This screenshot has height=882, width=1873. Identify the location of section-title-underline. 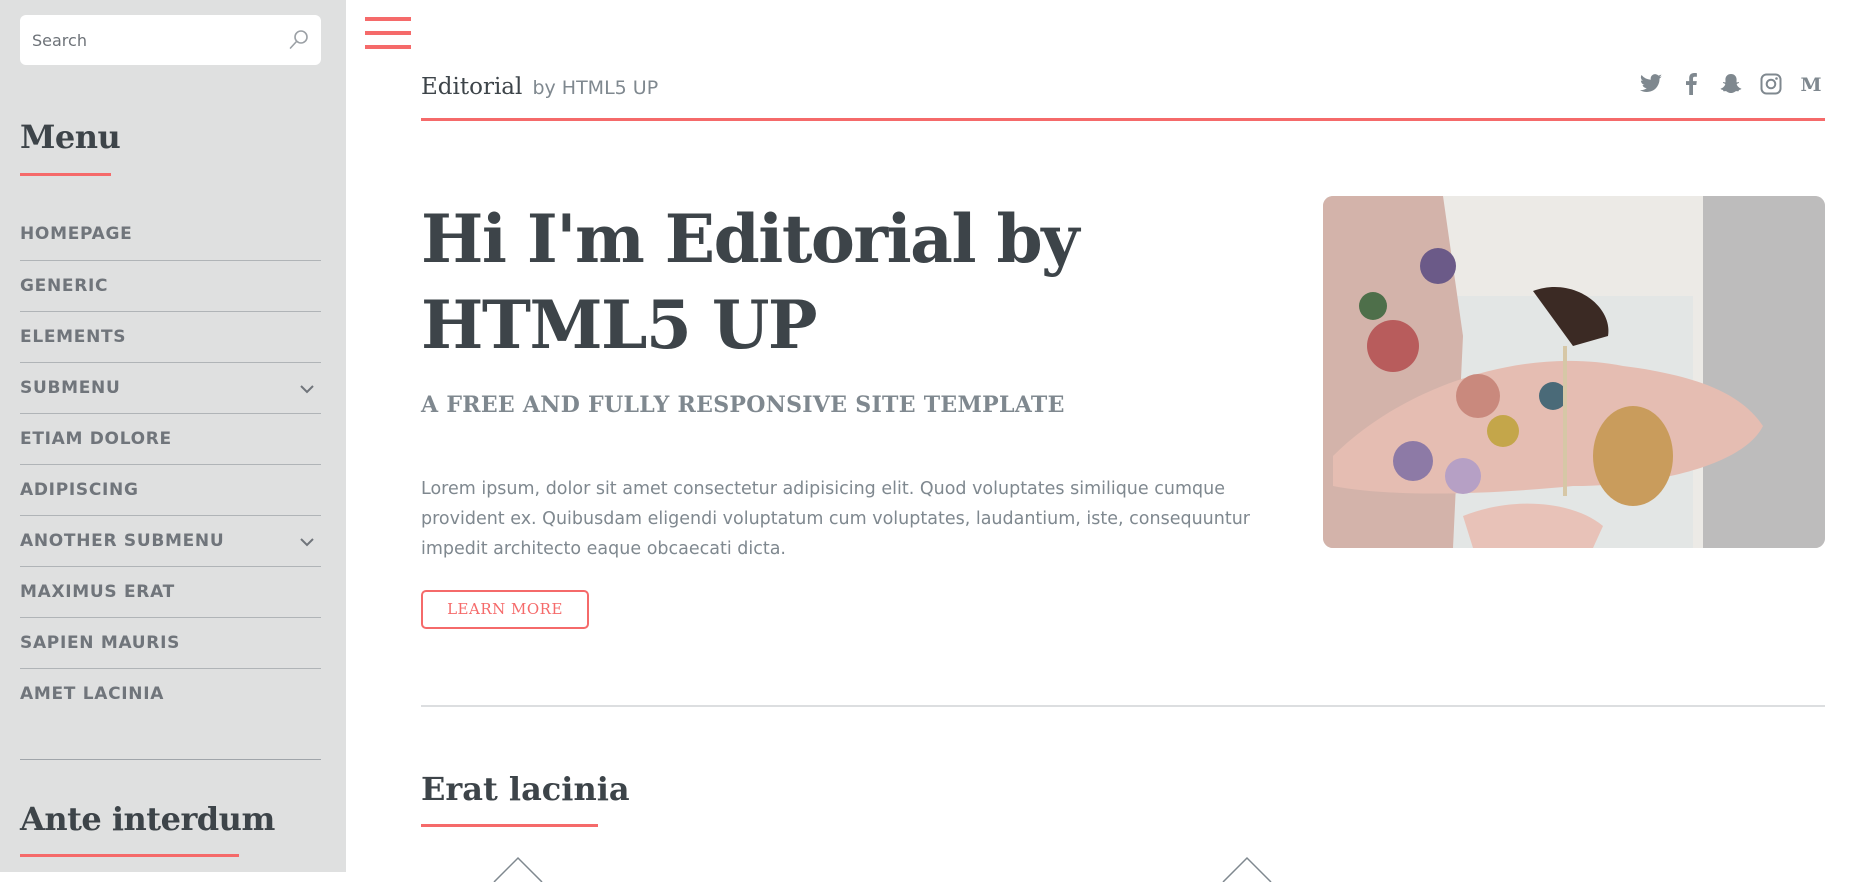
(509, 825).